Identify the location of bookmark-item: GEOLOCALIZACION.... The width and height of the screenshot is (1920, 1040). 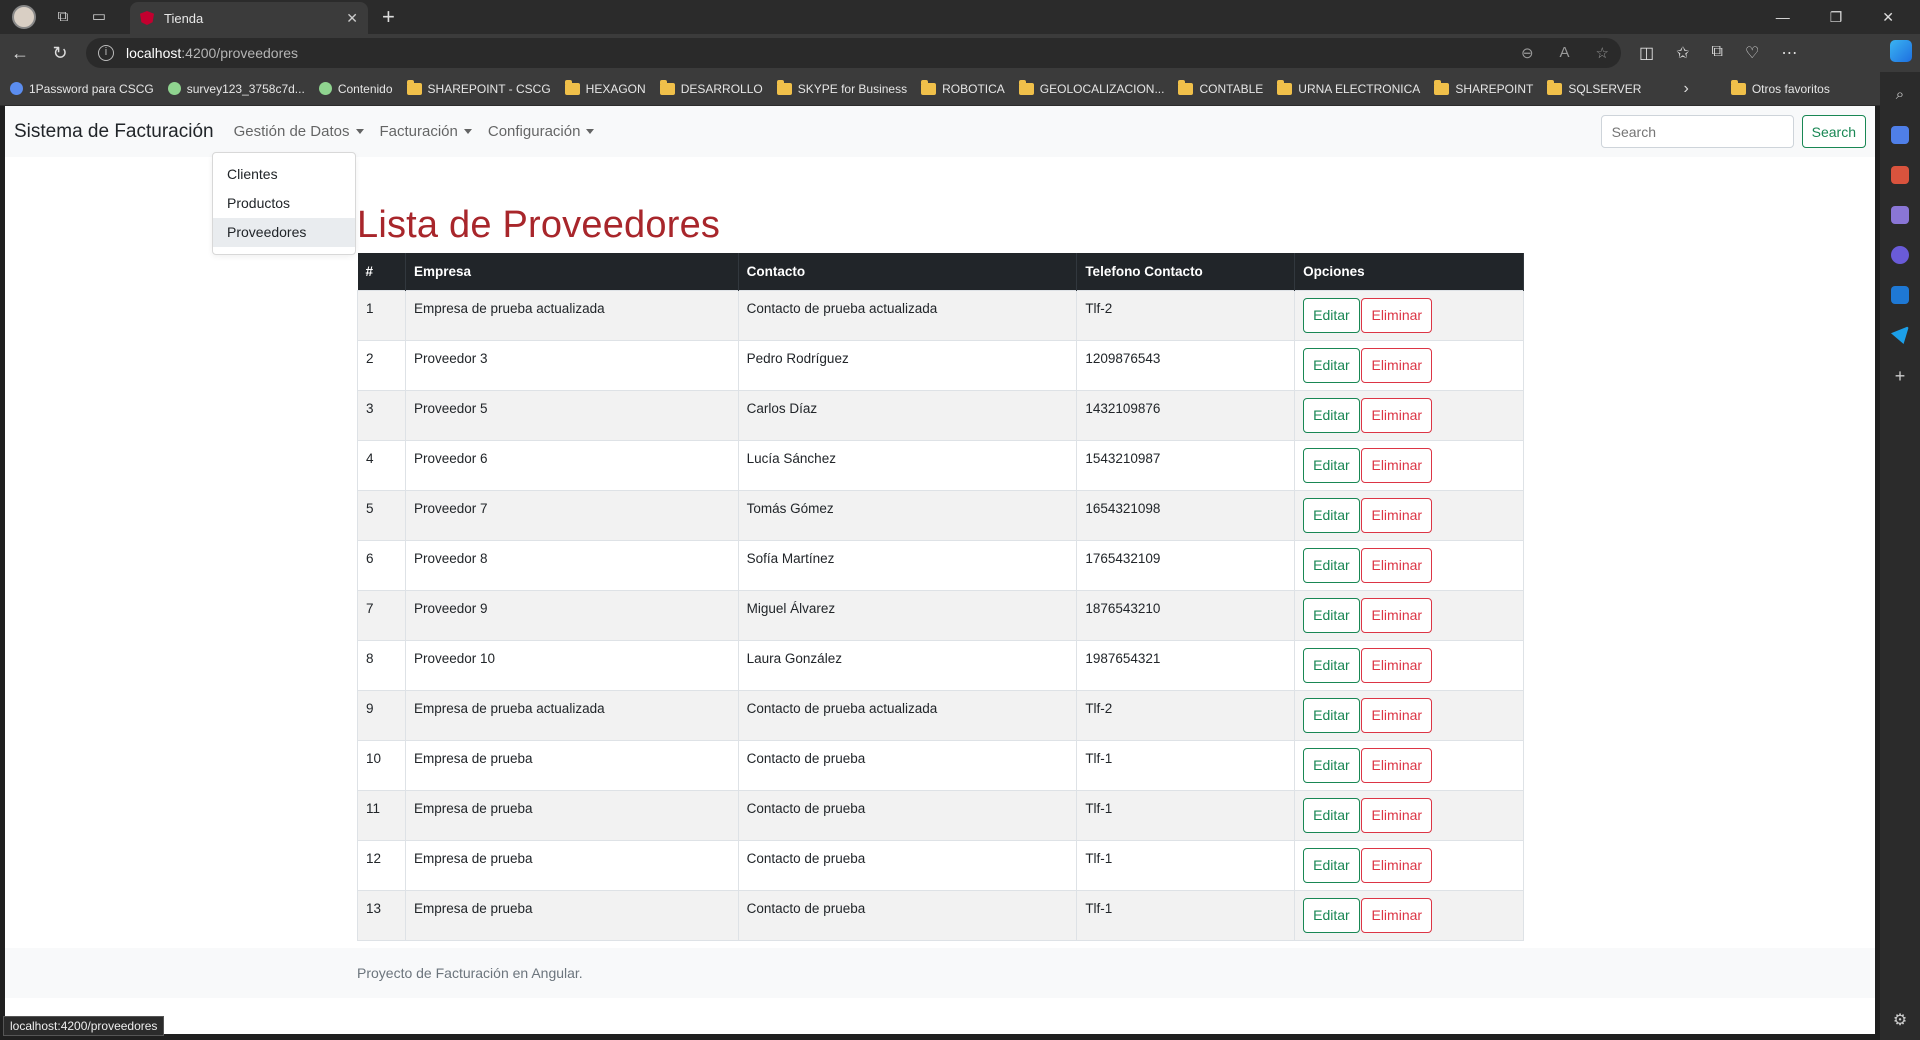
(1091, 87).